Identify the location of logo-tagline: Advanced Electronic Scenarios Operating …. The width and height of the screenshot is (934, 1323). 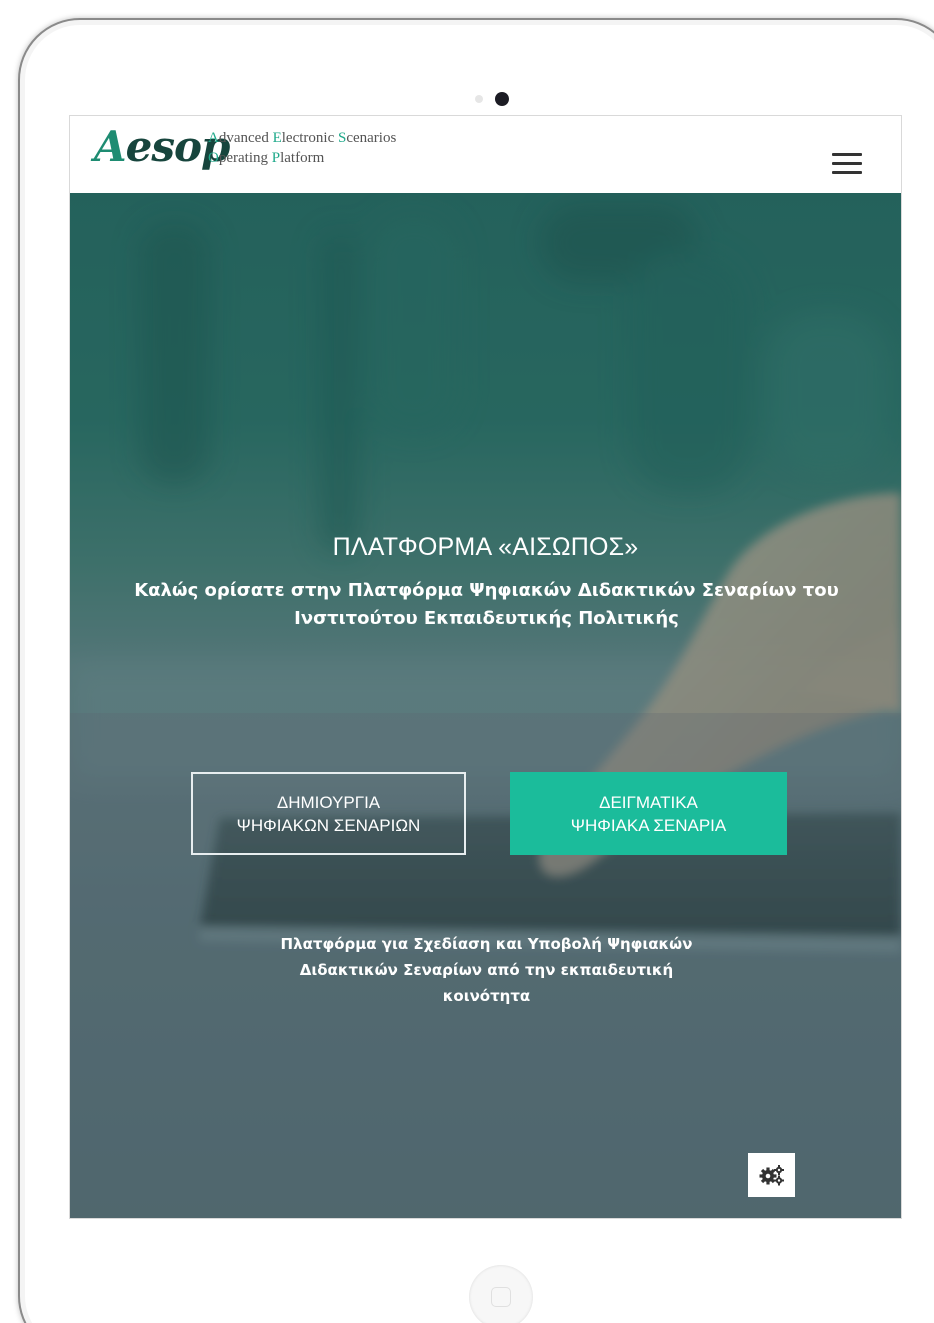
(302, 148).